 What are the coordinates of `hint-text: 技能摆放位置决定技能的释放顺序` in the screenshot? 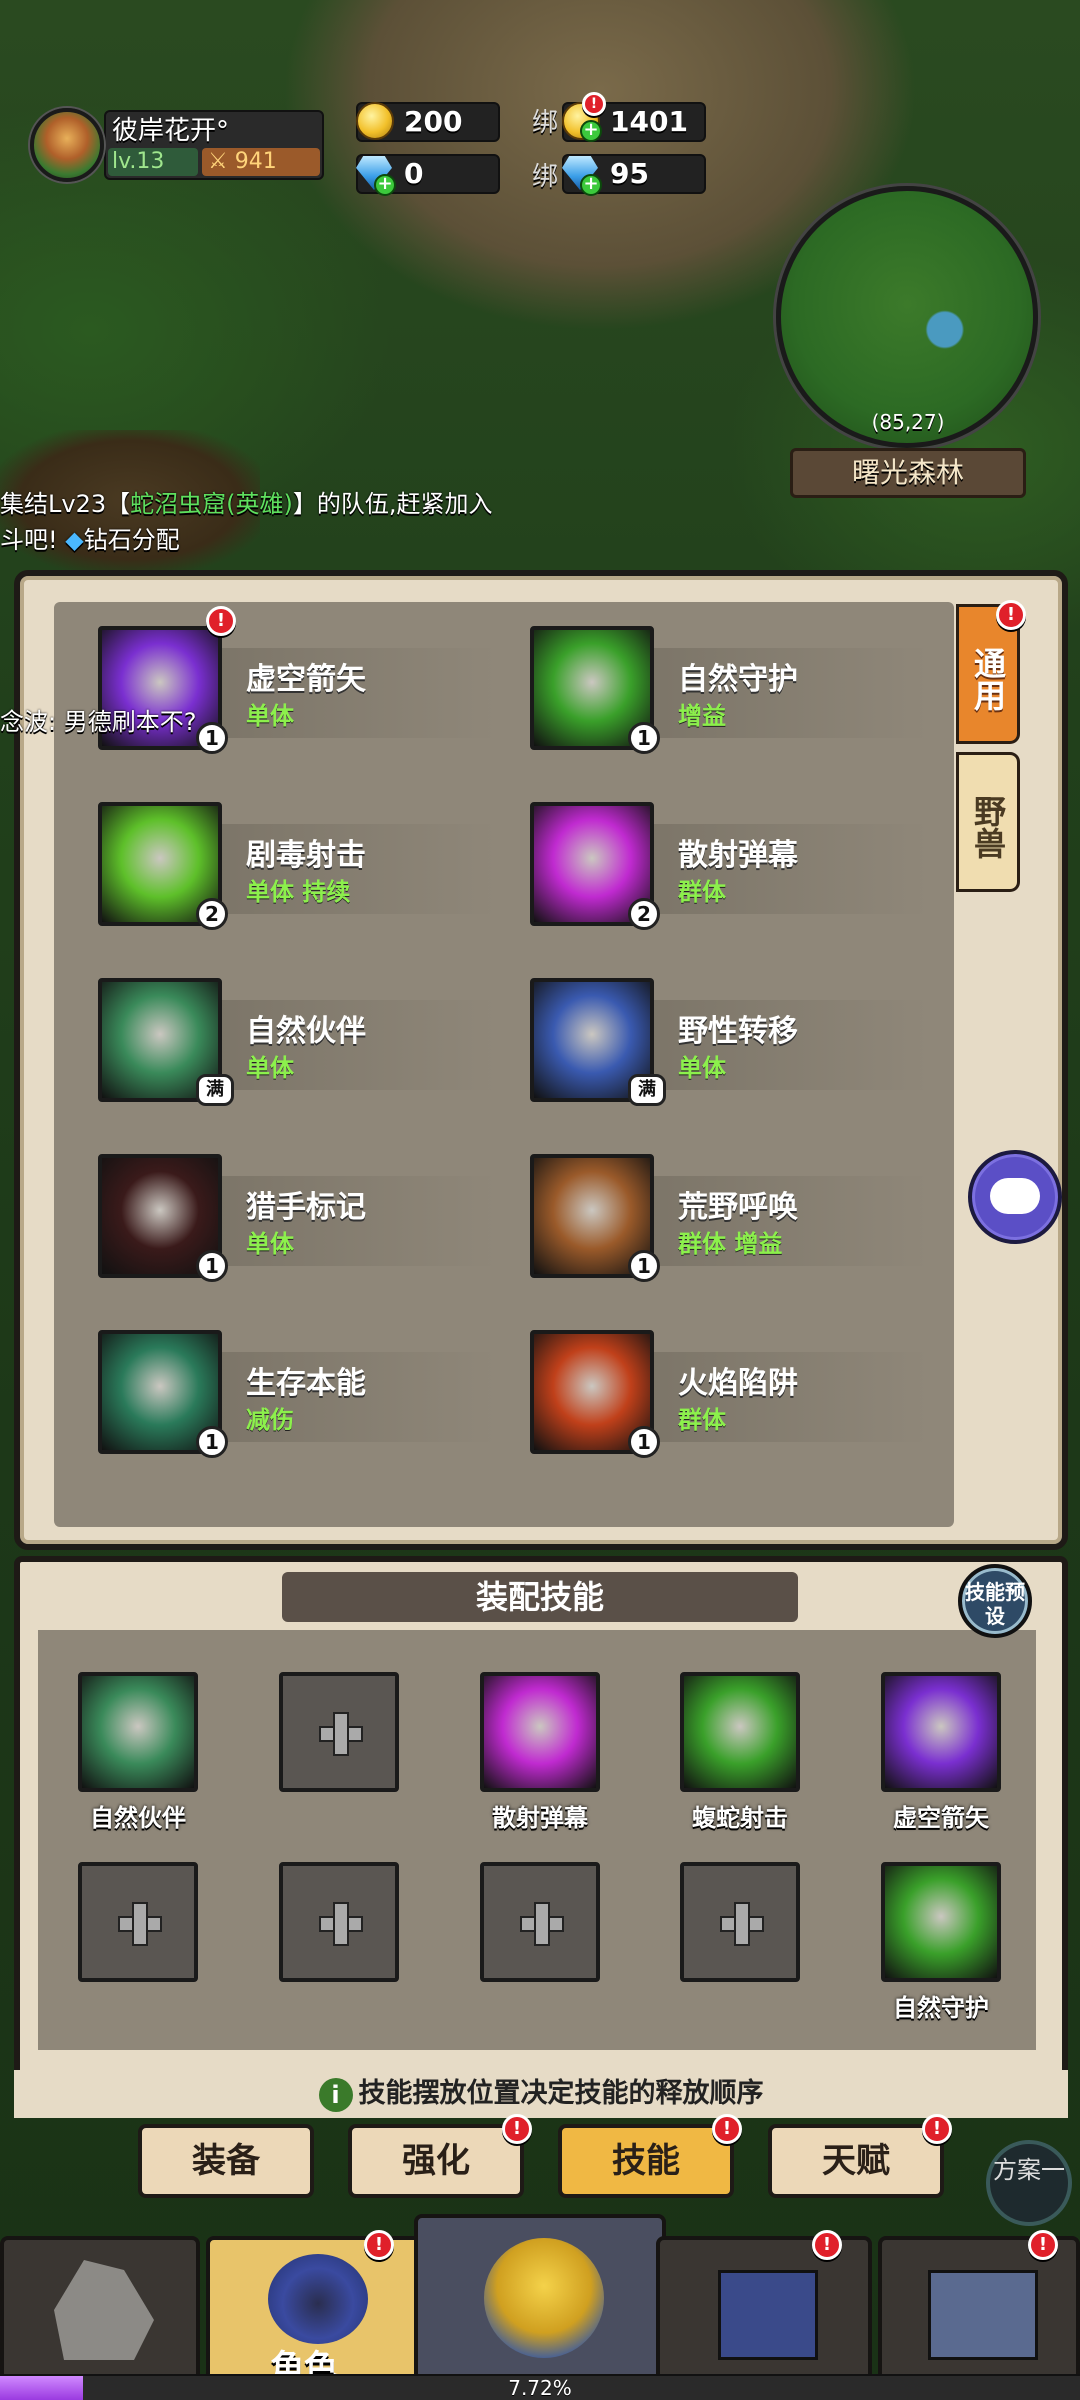 It's located at (561, 2093).